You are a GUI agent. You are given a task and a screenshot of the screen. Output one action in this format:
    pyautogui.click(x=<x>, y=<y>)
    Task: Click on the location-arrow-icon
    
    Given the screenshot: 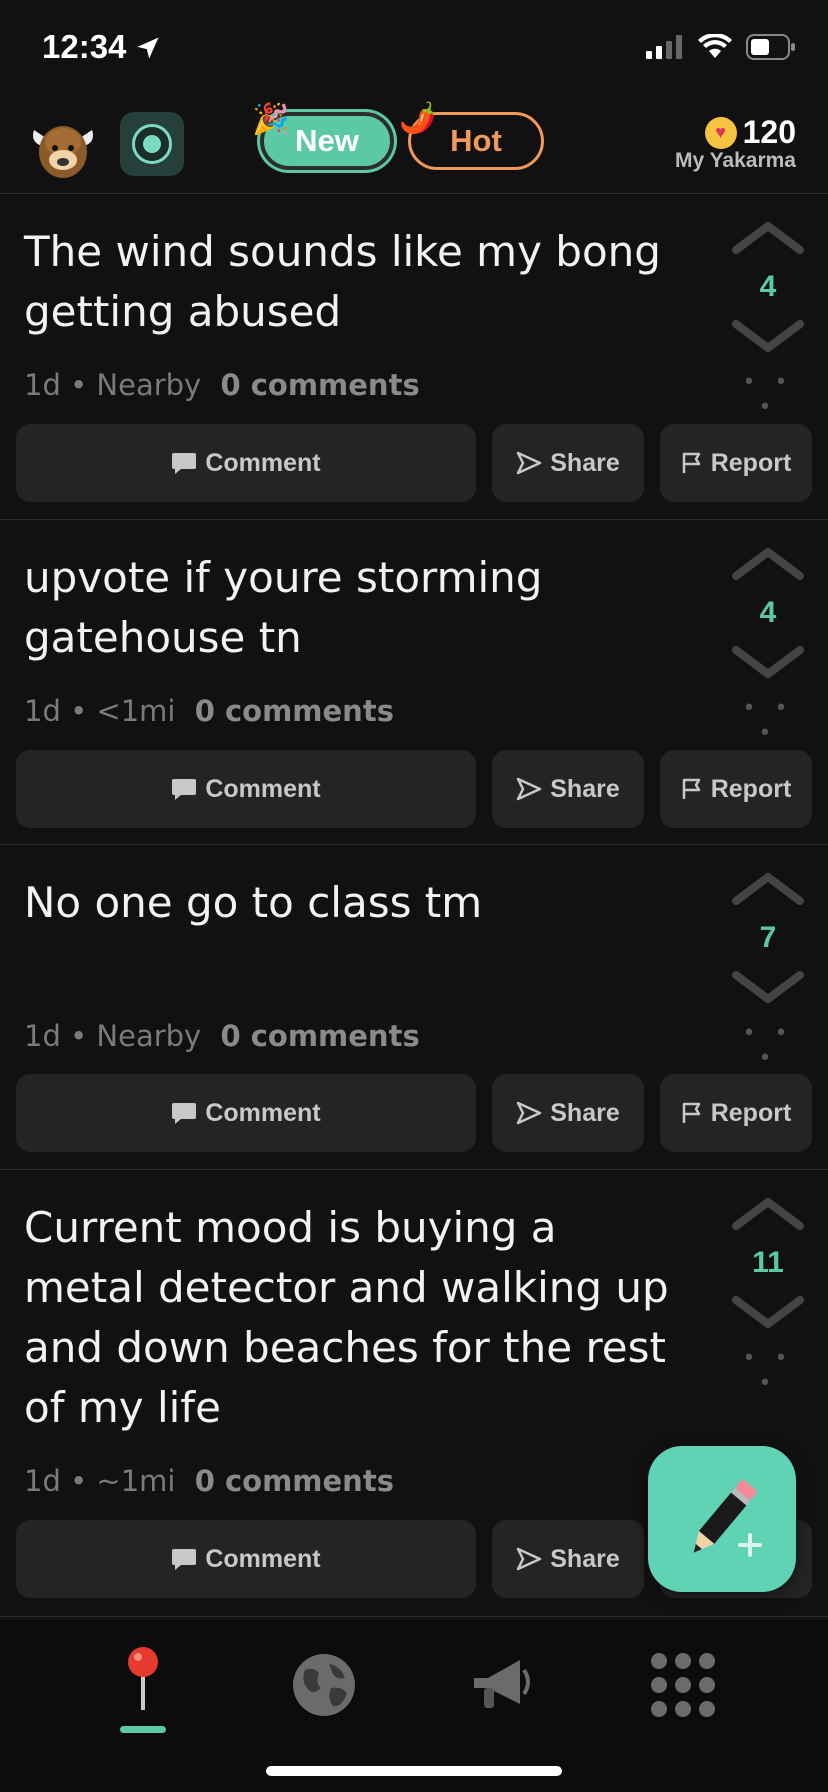 What is the action you would take?
    pyautogui.click(x=148, y=48)
    